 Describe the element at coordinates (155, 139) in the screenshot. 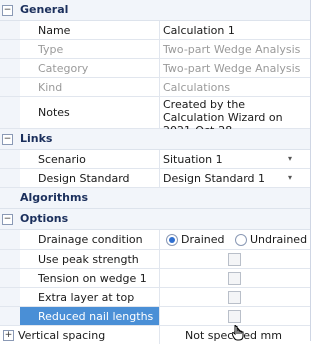

I see `section-links: − Links` at that location.